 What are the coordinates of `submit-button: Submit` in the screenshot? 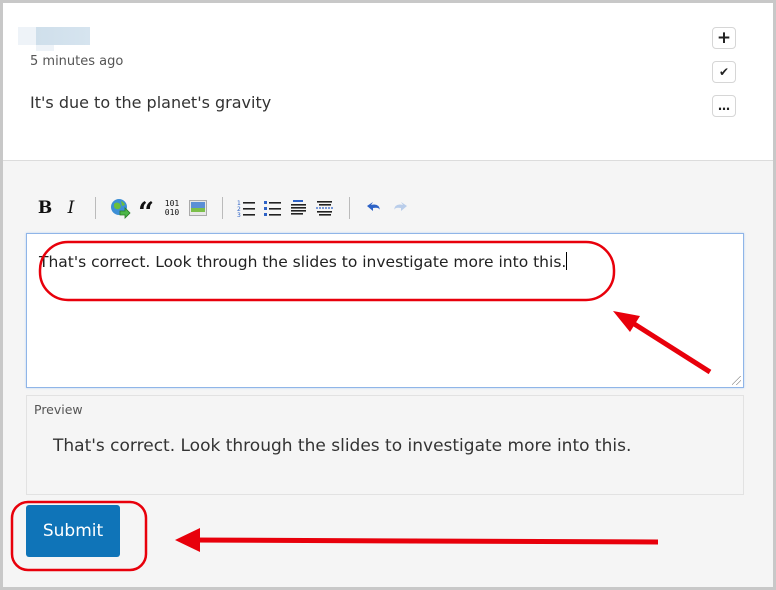 It's located at (73, 531).